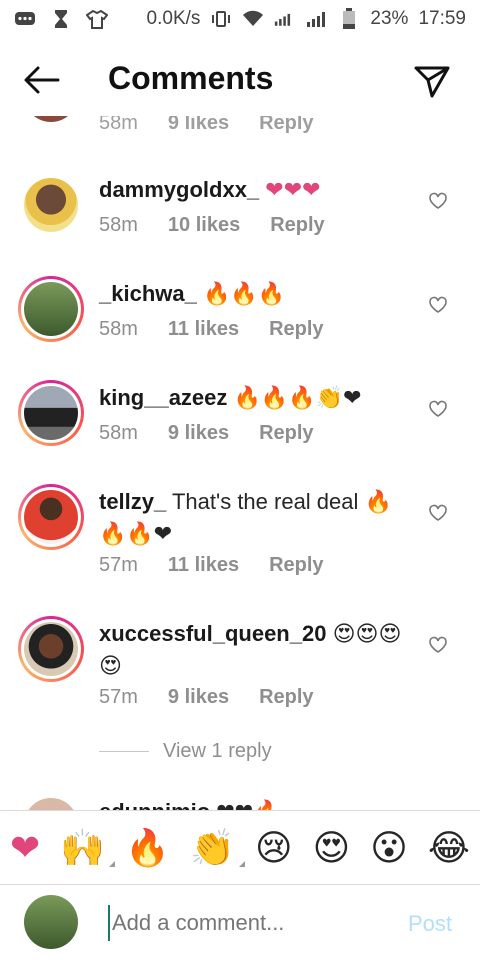 This screenshot has width=480, height=960. I want to click on network-speed: 0.0K/s, so click(173, 18).